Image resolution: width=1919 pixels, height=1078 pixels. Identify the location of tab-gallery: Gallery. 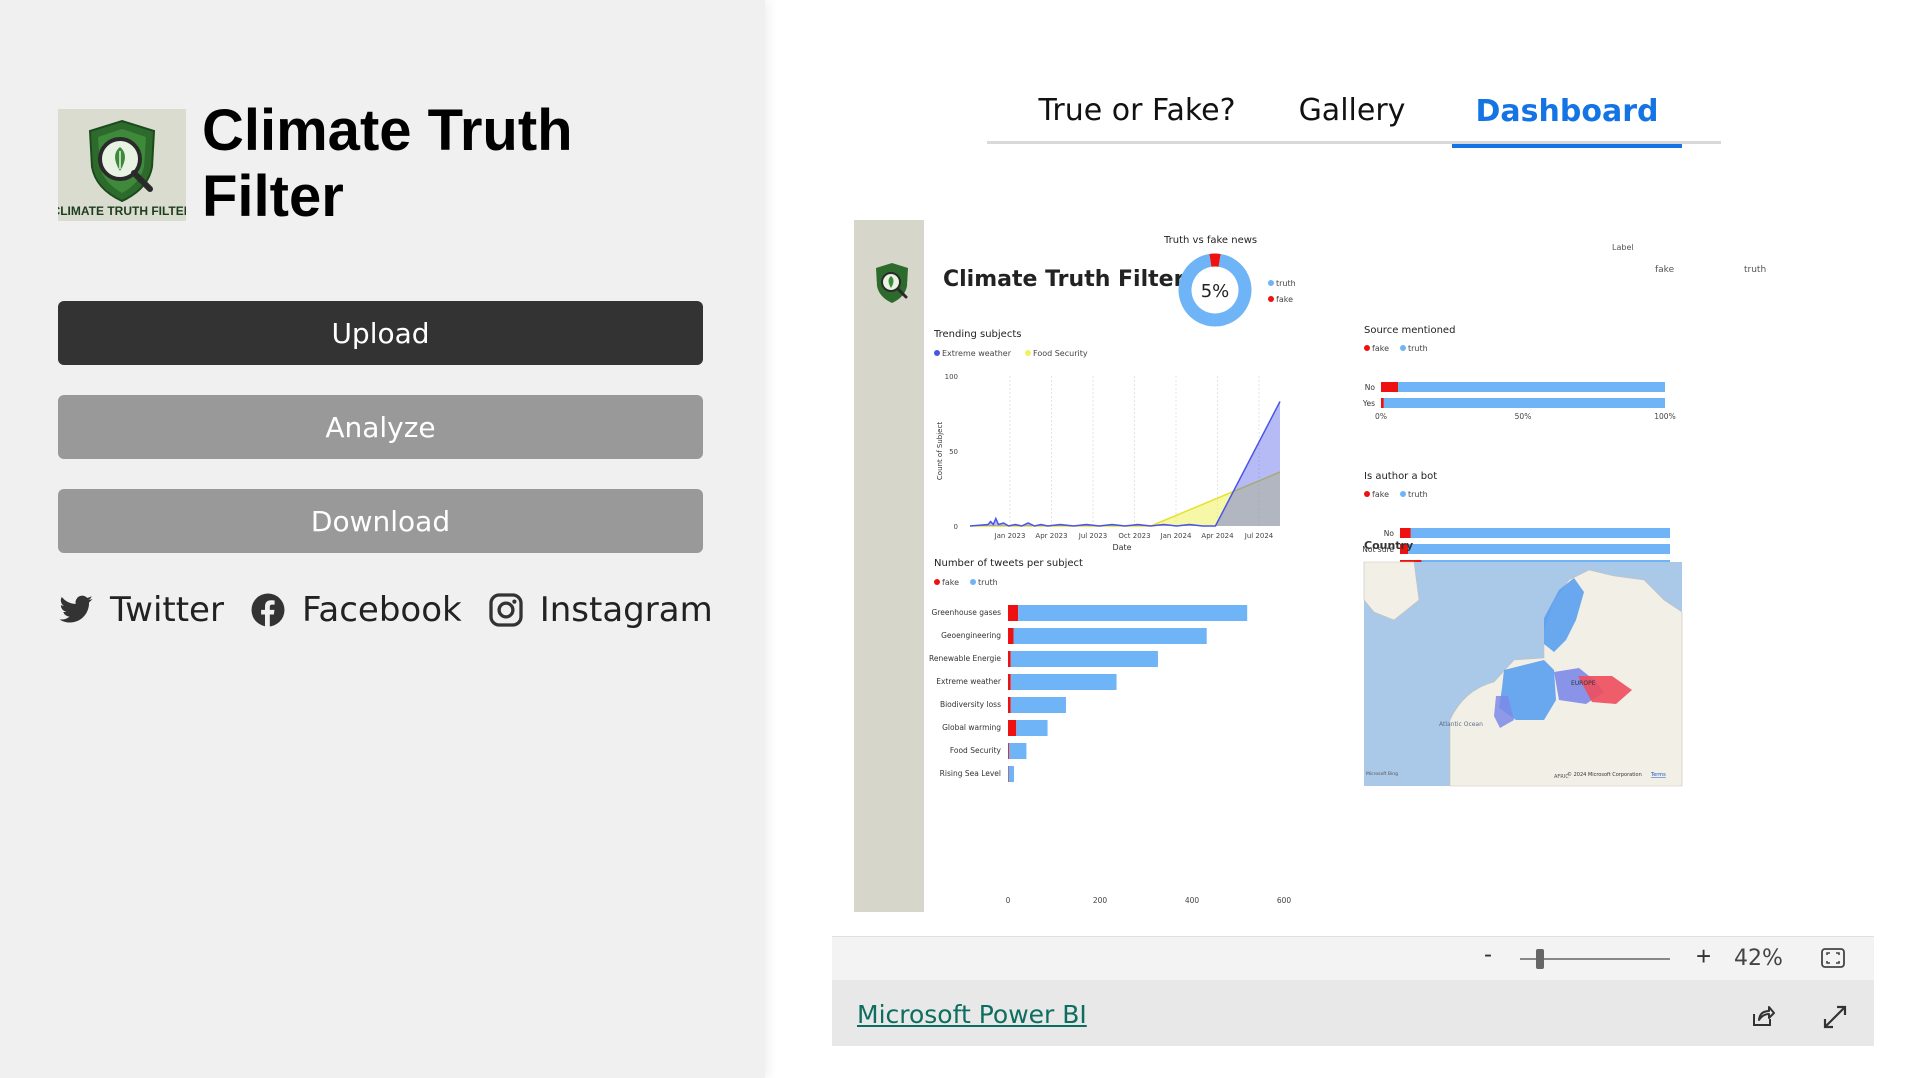
(1352, 110).